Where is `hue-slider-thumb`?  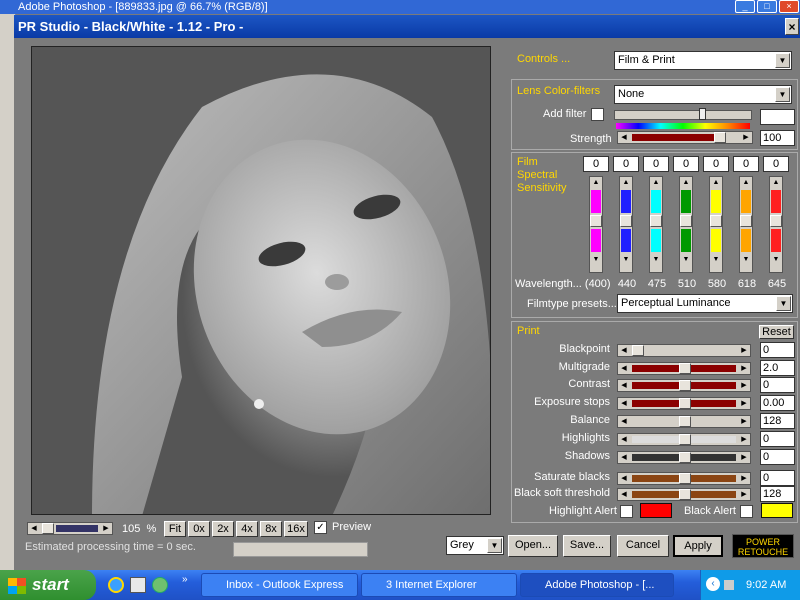
hue-slider-thumb is located at coordinates (702, 114).